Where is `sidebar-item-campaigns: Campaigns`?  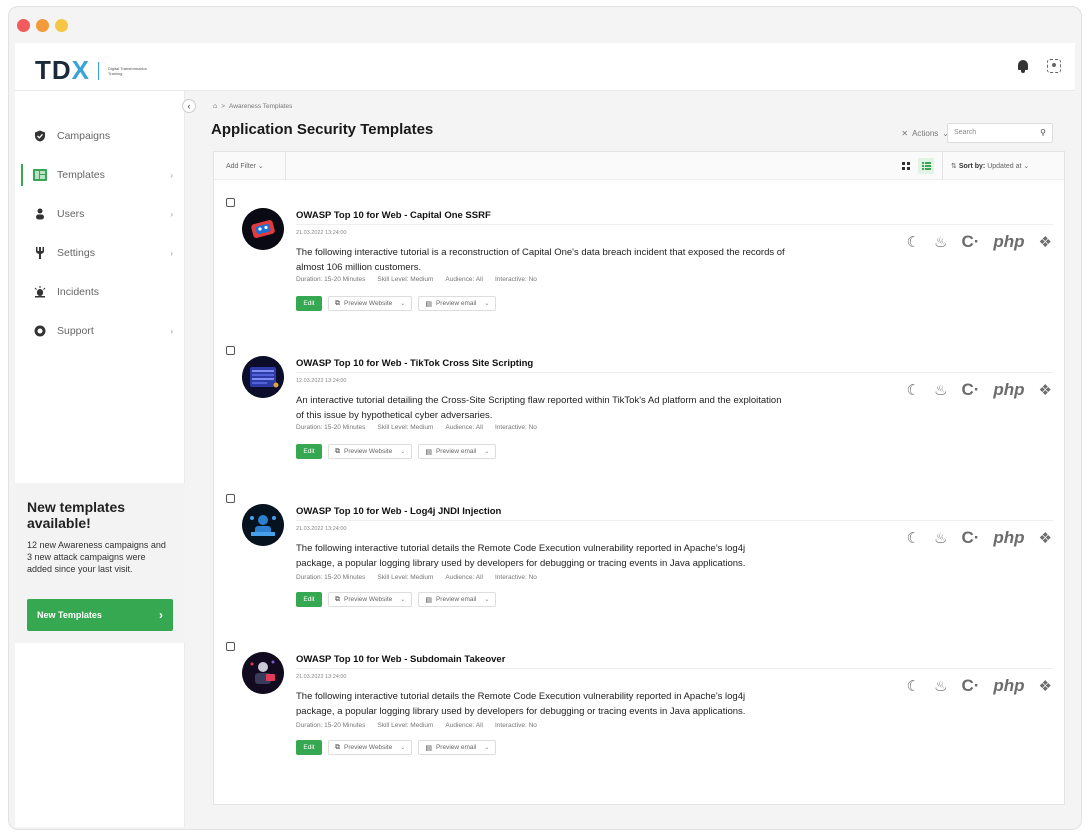
sidebar-item-campaigns: Campaigns is located at coordinates (100, 136).